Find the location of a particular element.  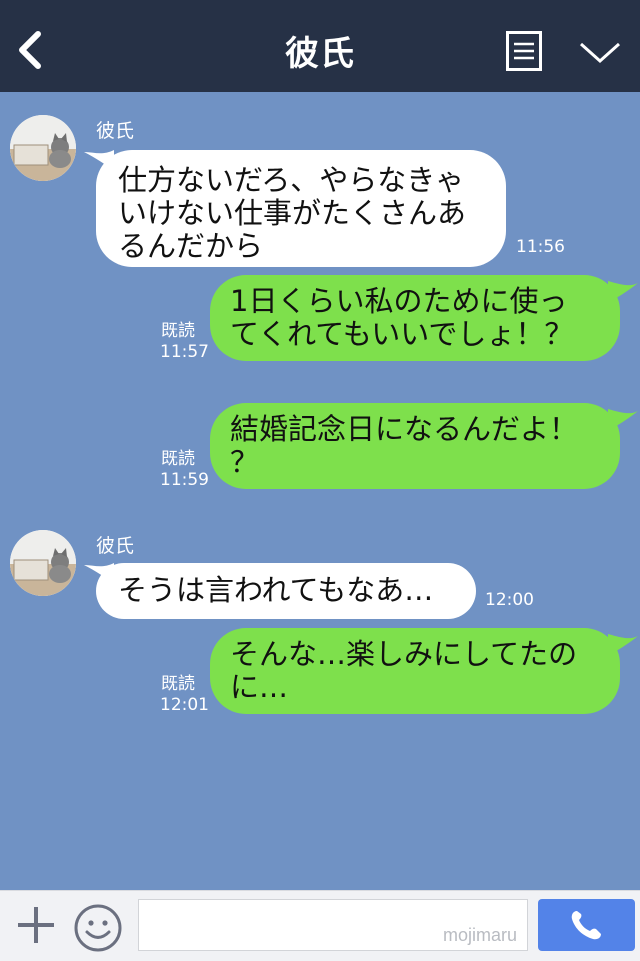

message-line: そんな…楽しみにしてたの is located at coordinates (404, 654).